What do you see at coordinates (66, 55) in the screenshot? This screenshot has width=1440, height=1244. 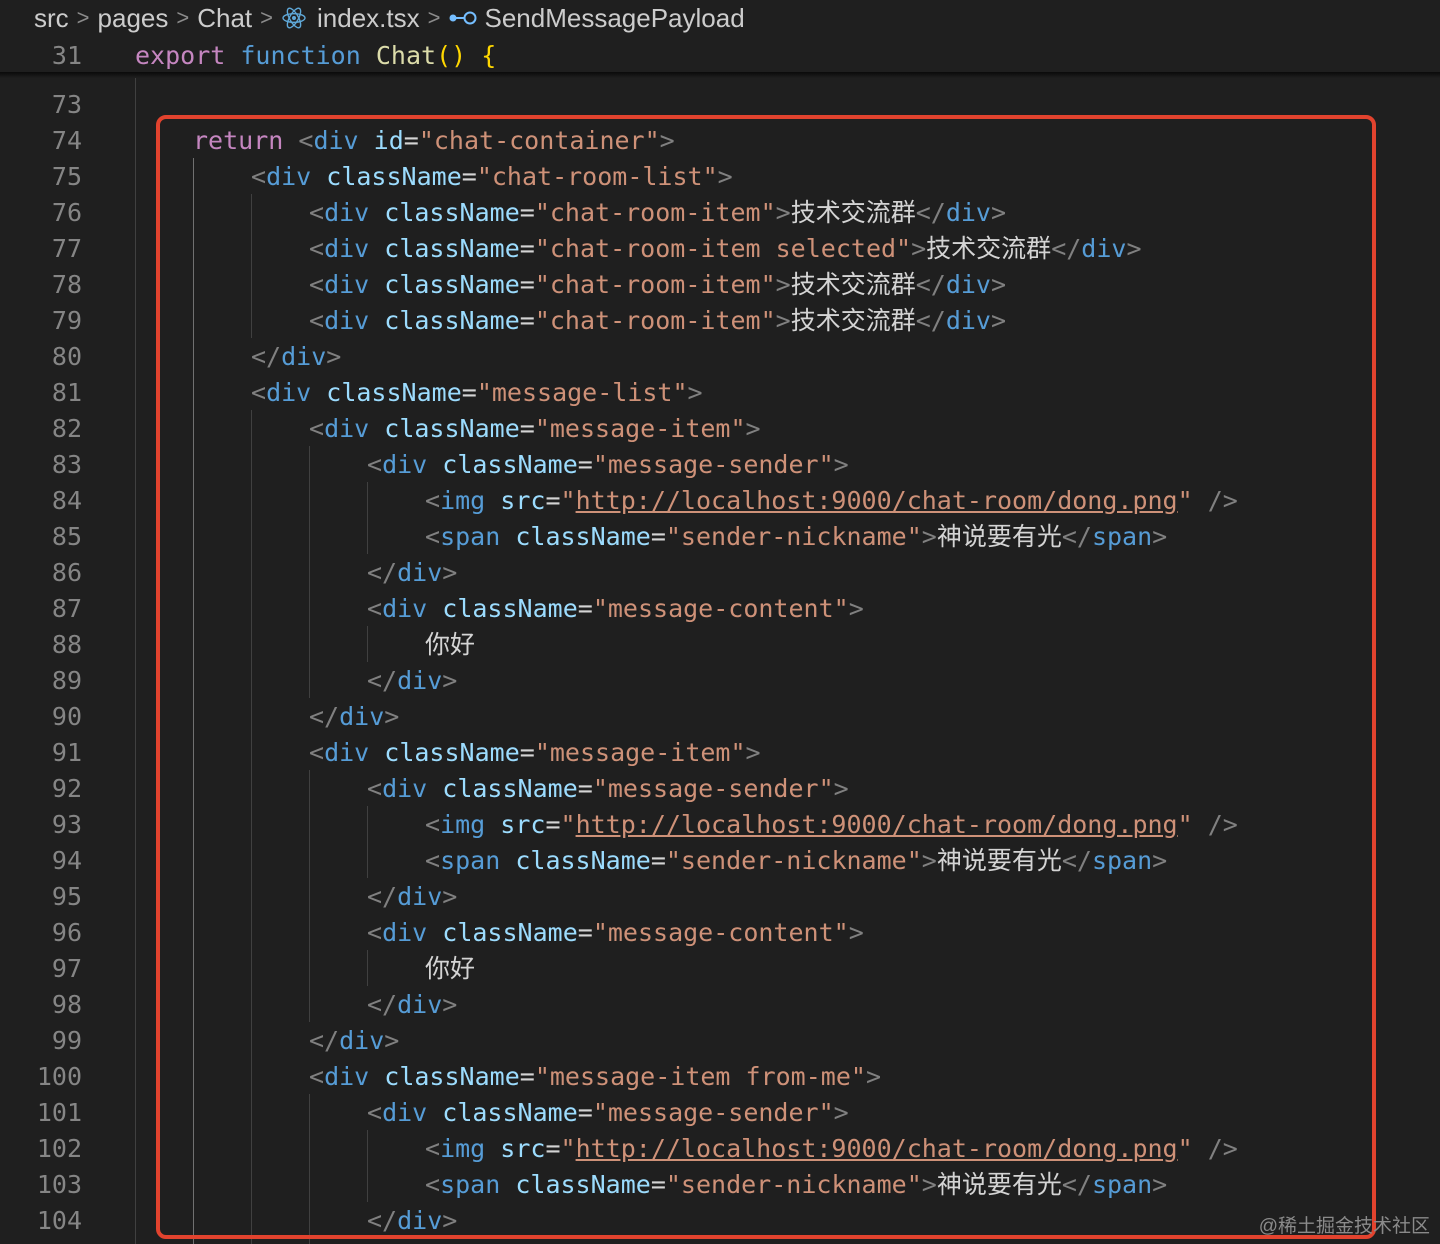 I see `sticky-line-number: 31` at bounding box center [66, 55].